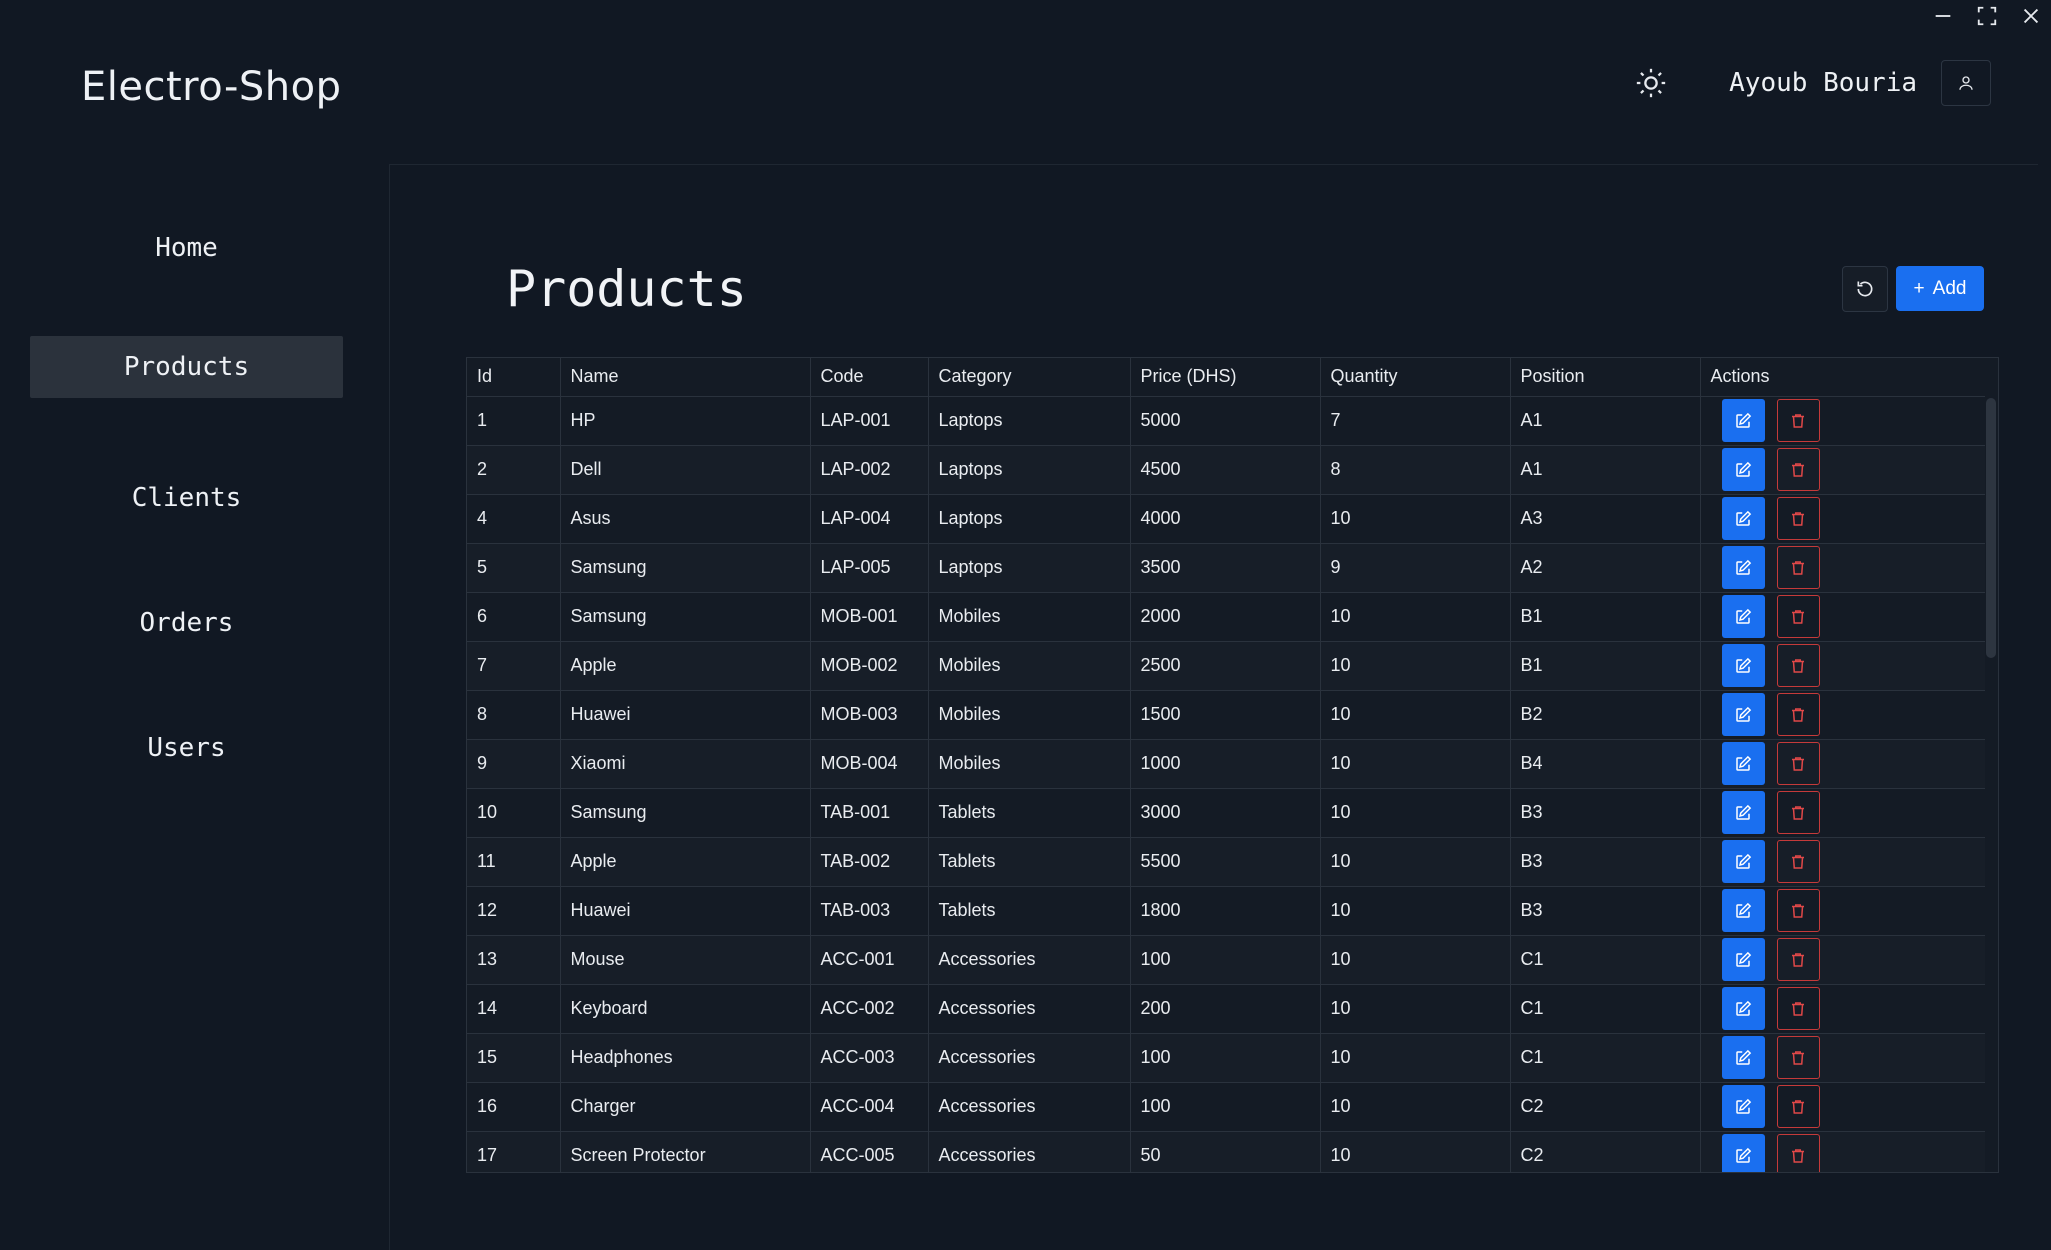  What do you see at coordinates (1865, 289) in the screenshot?
I see `refresh-button` at bounding box center [1865, 289].